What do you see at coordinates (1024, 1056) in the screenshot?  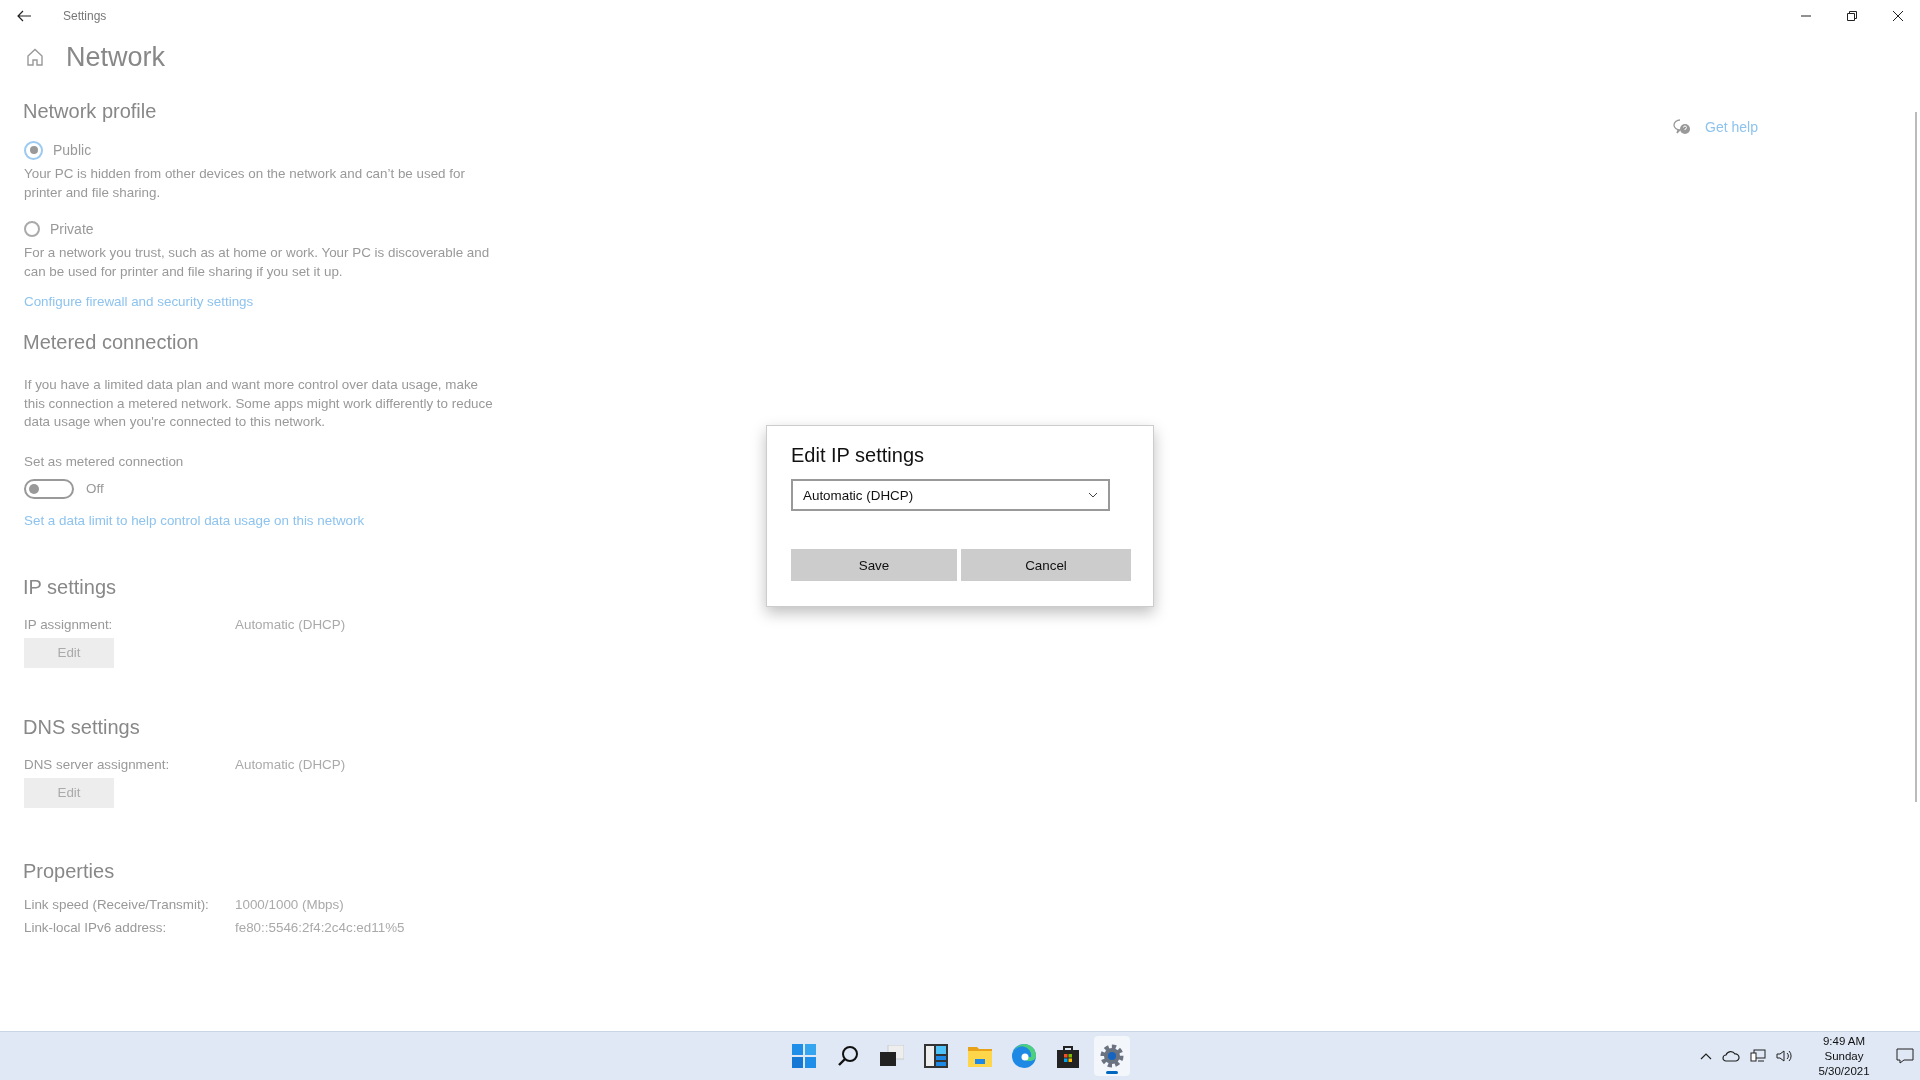 I see `browser-icon` at bounding box center [1024, 1056].